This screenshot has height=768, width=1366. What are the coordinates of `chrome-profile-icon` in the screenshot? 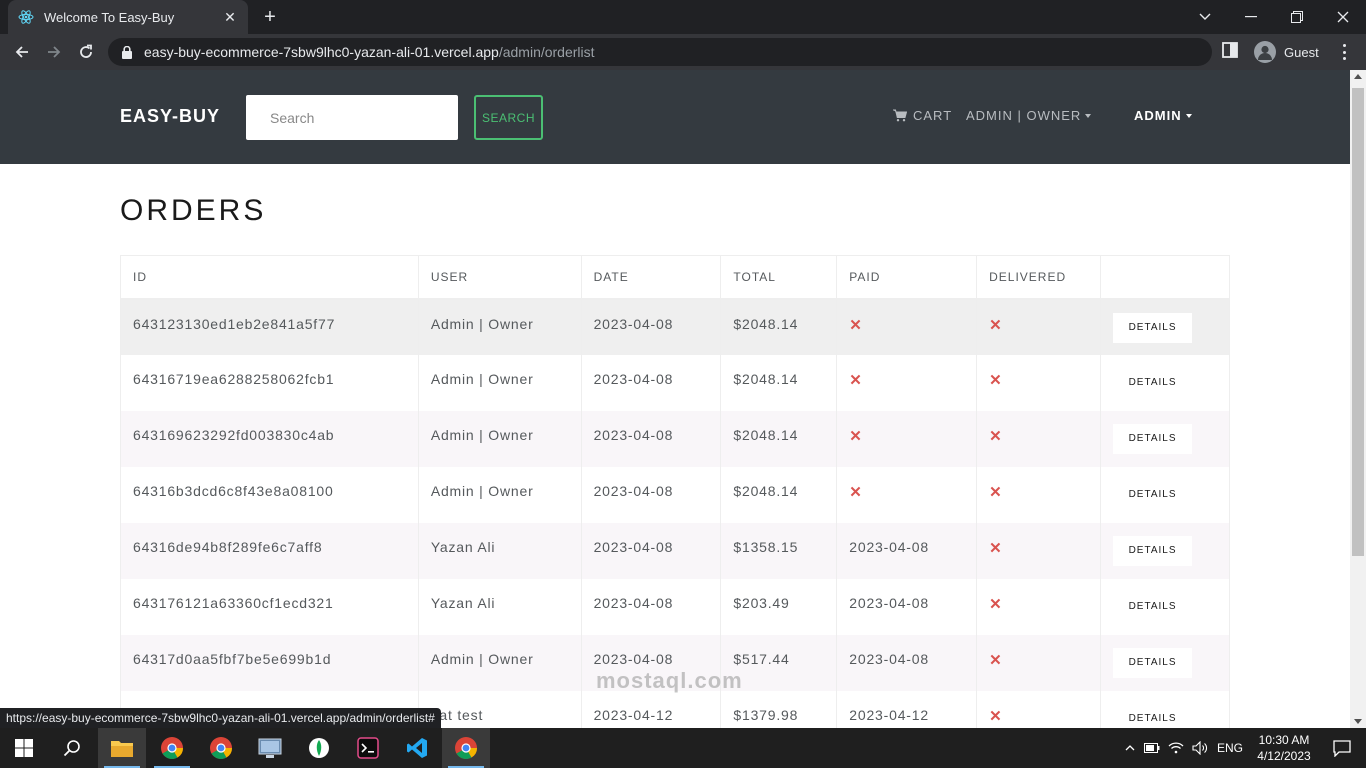 It's located at (172, 748).